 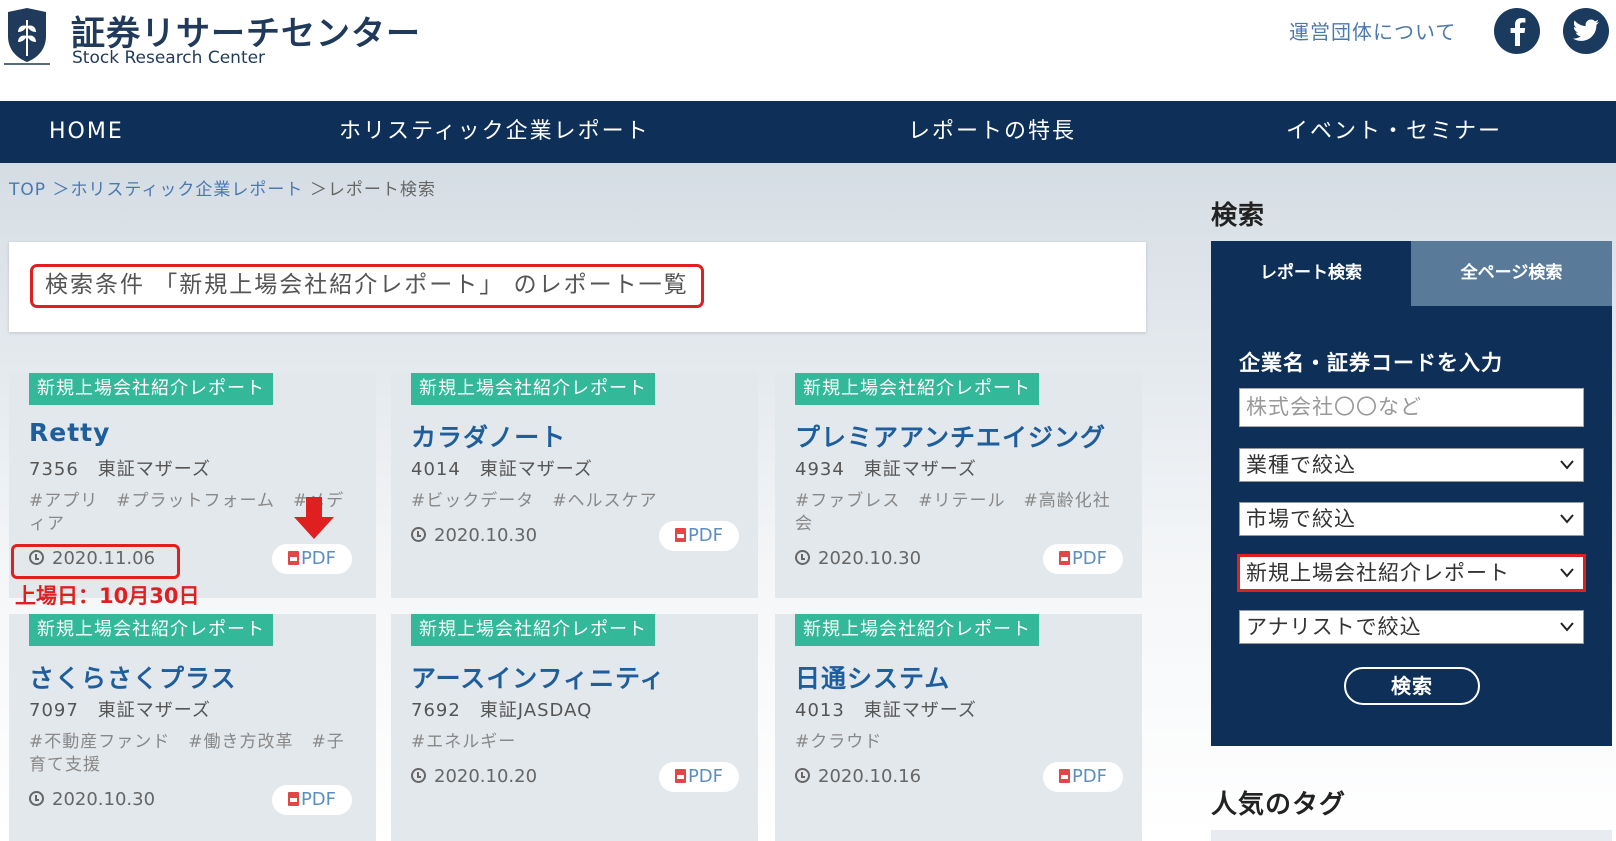 I want to click on about-organization-link: 運営団体について, so click(x=1372, y=30).